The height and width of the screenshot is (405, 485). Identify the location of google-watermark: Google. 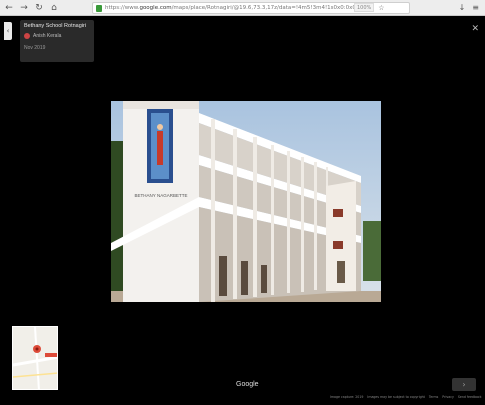
(247, 384).